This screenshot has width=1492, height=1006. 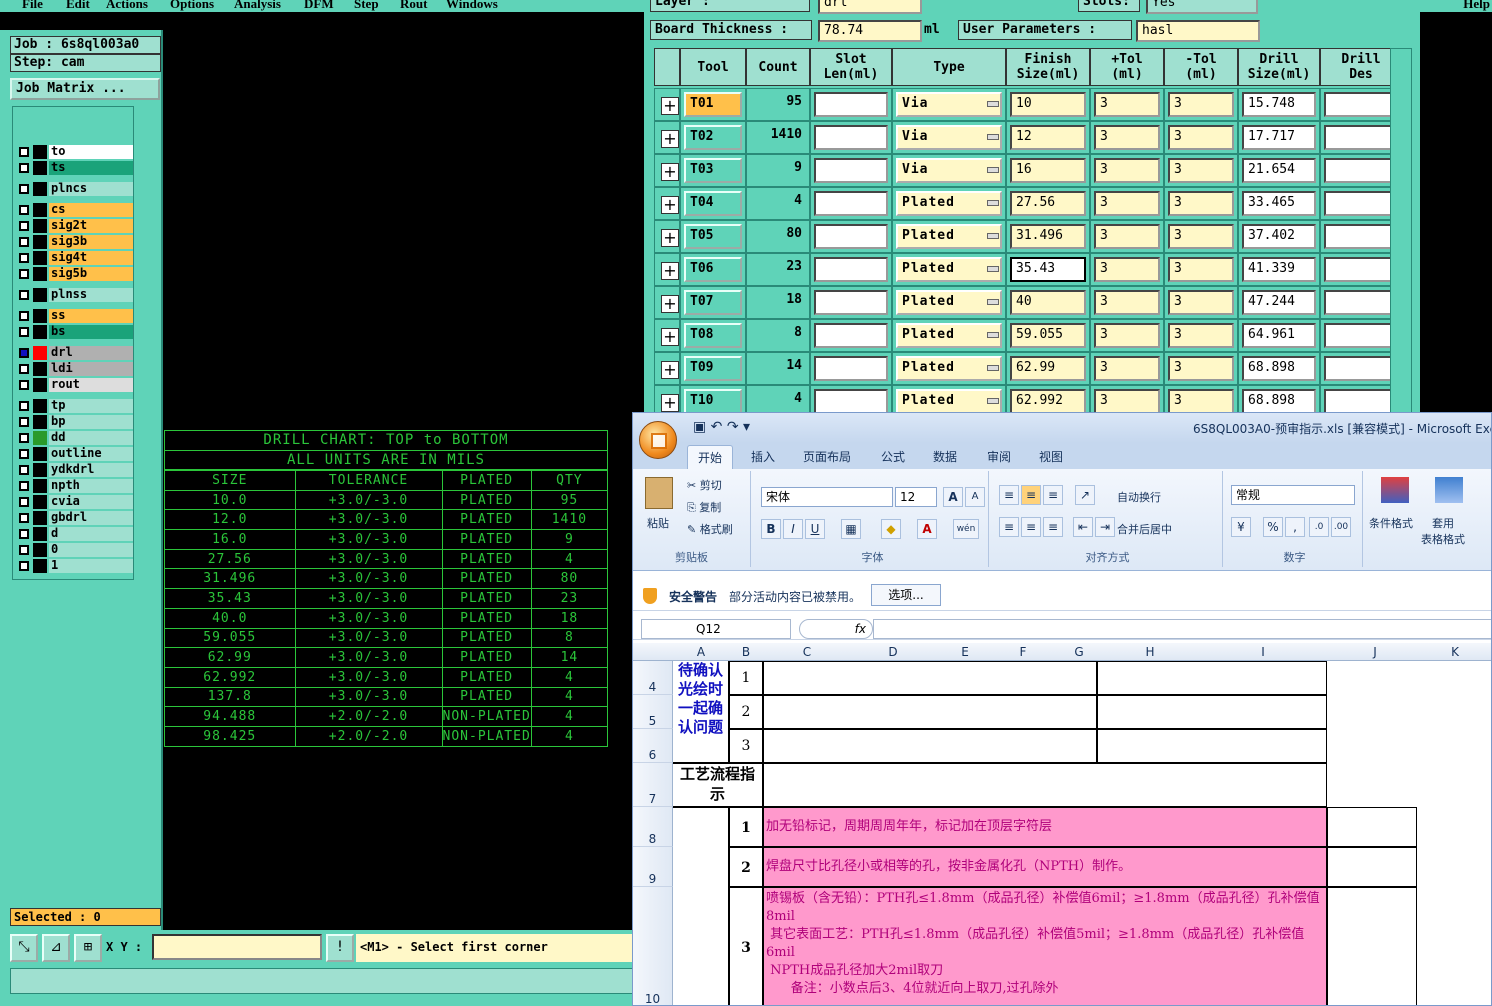 I want to click on layer-row-rout: rout, so click(x=74, y=385).